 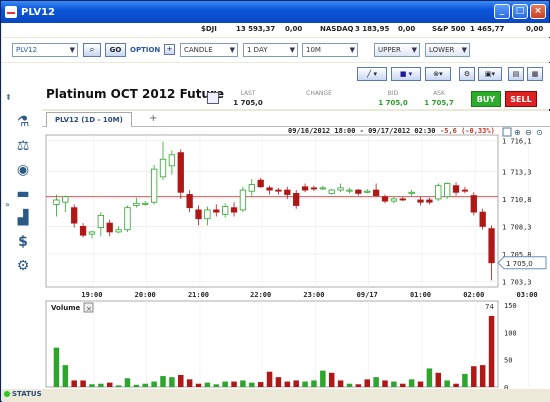 What do you see at coordinates (438, 74) in the screenshot?
I see `crosshair-button: ⊗▾` at bounding box center [438, 74].